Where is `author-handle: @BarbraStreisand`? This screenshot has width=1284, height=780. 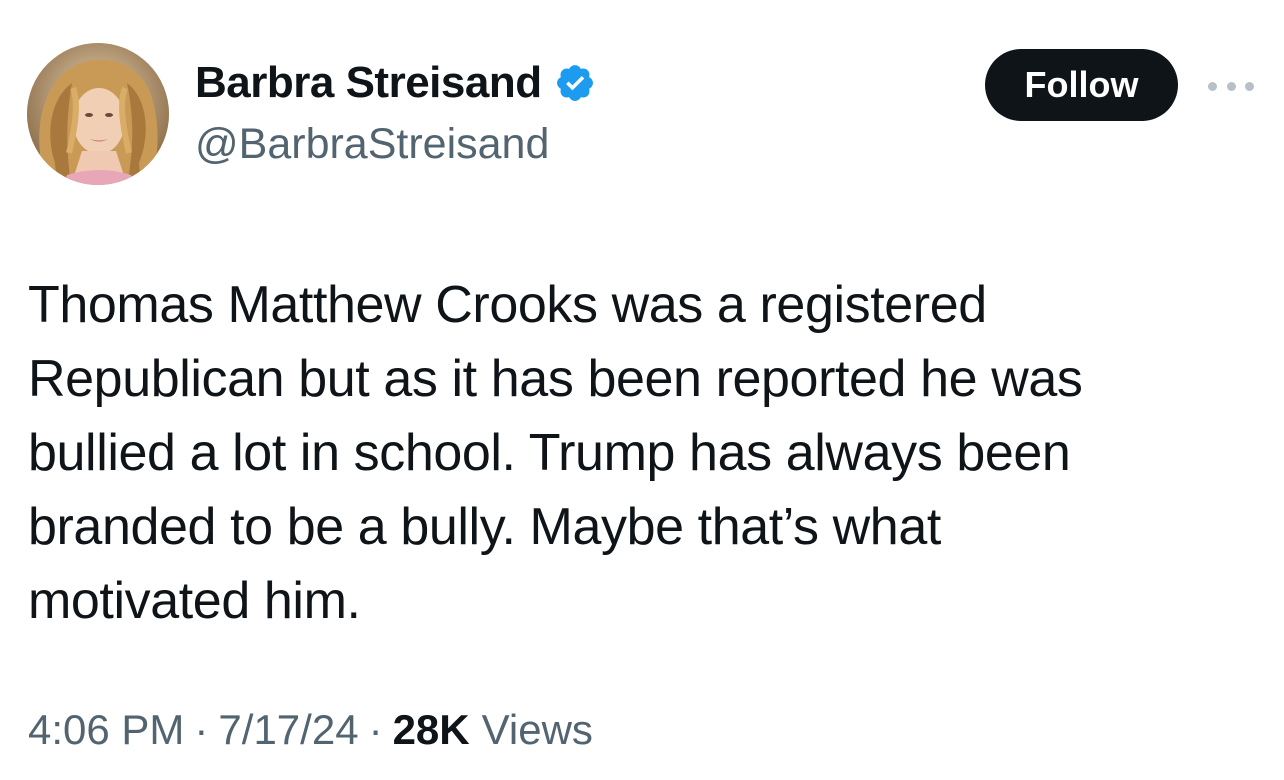
author-handle: @BarbraStreisand is located at coordinates (372, 144).